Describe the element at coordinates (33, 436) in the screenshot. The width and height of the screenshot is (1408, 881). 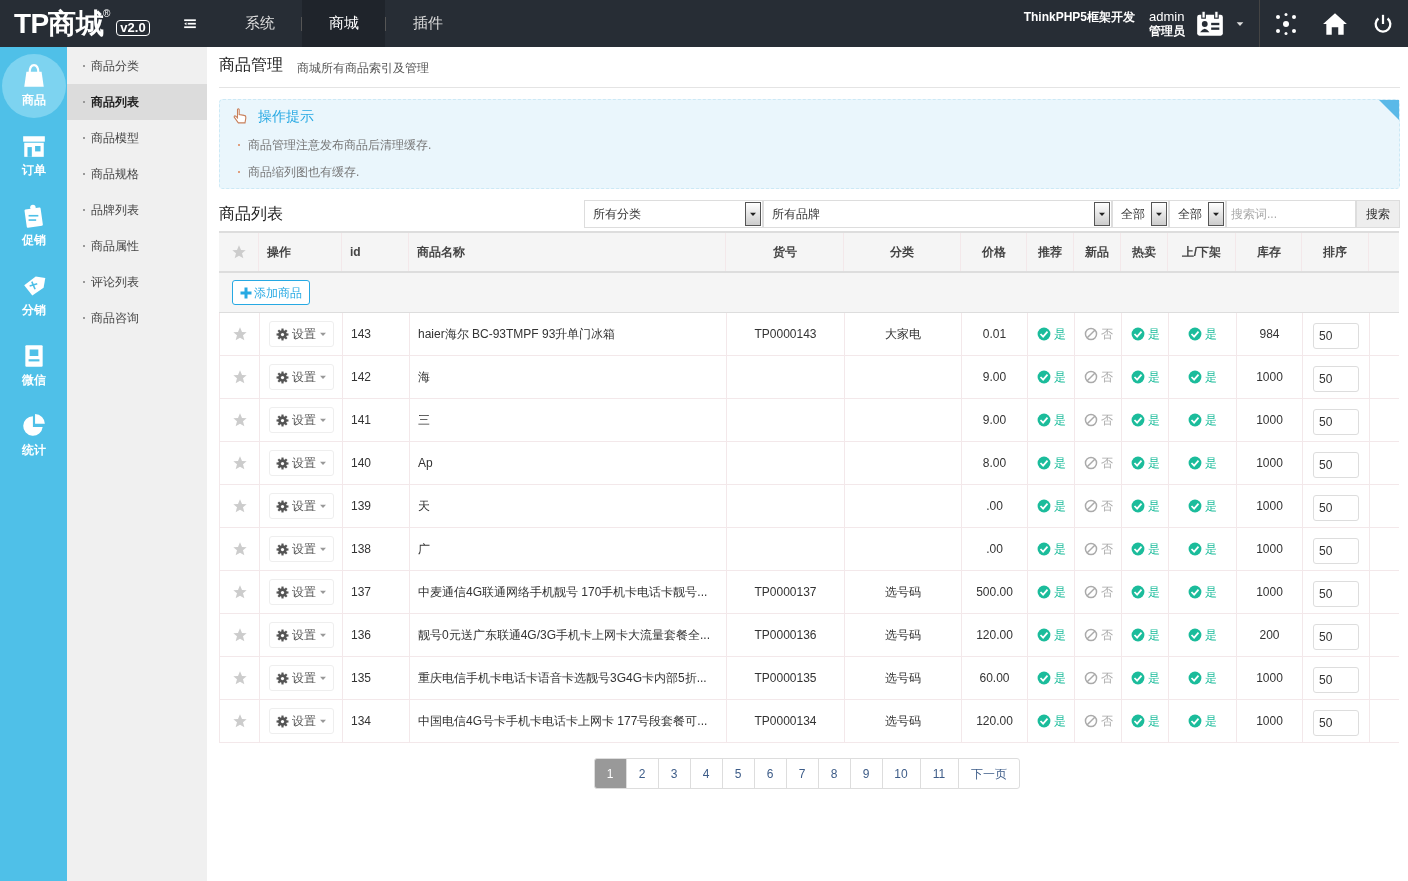
I see `sidebar-item: 统计` at that location.